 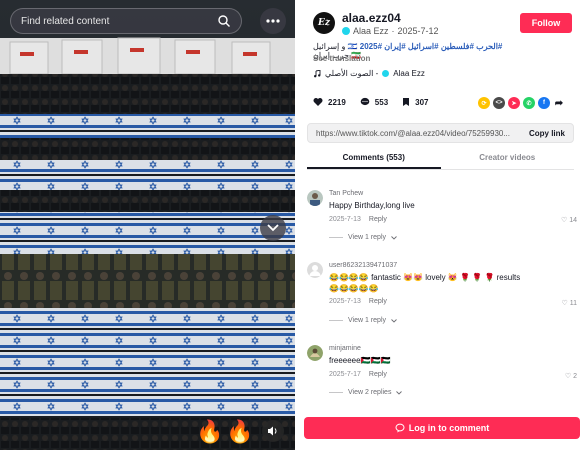 I want to click on search-icon, so click(x=224, y=21).